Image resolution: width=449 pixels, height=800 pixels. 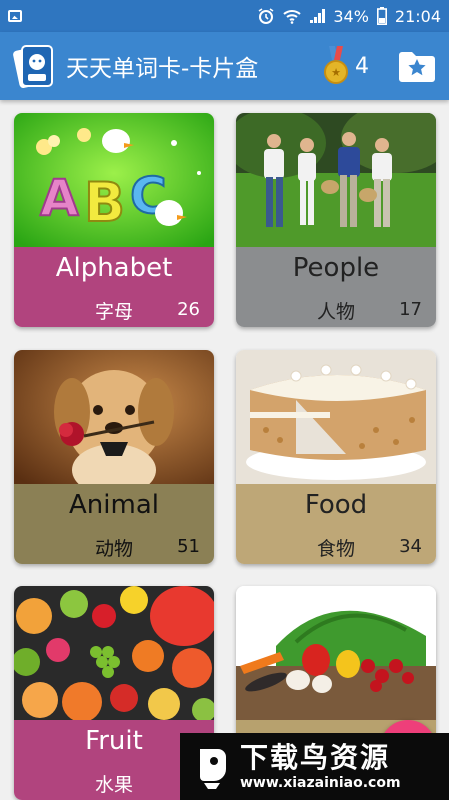 What do you see at coordinates (188, 309) in the screenshot?
I see `category-count: 26` at bounding box center [188, 309].